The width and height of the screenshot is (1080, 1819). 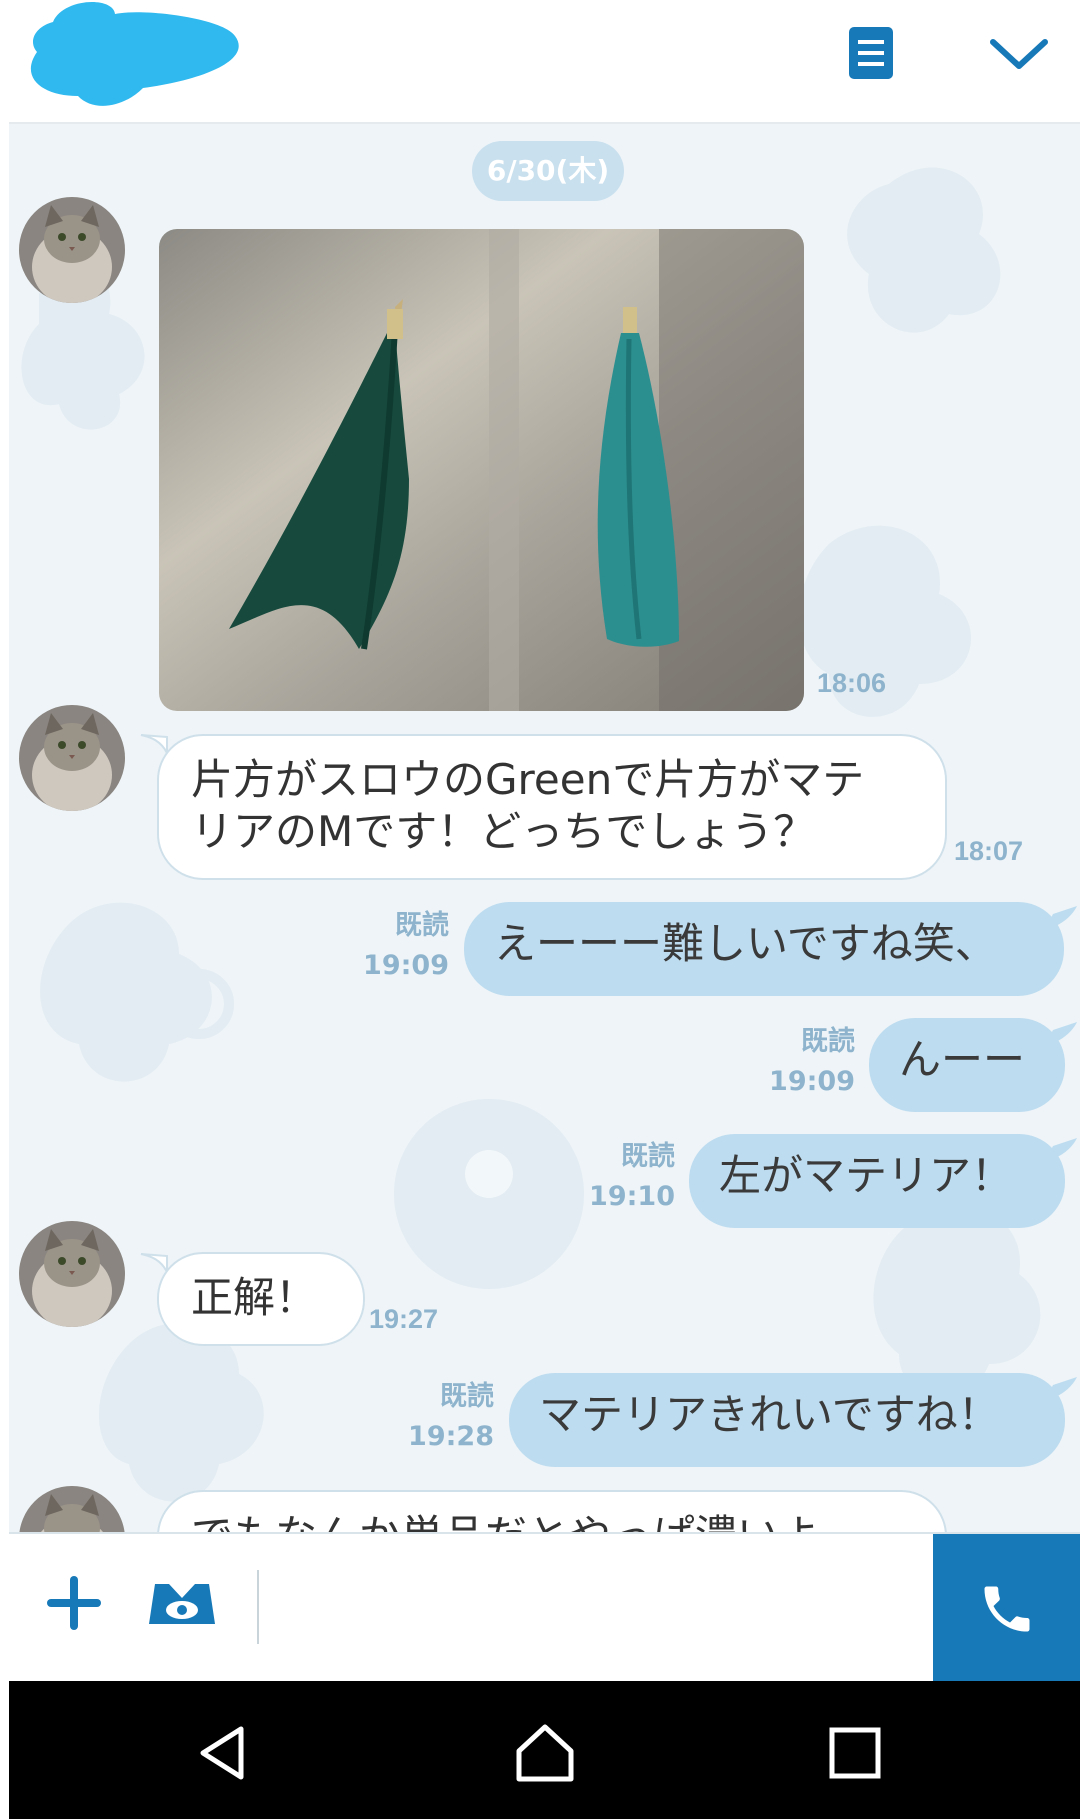 I want to click on chat-header, so click(x=544, y=62).